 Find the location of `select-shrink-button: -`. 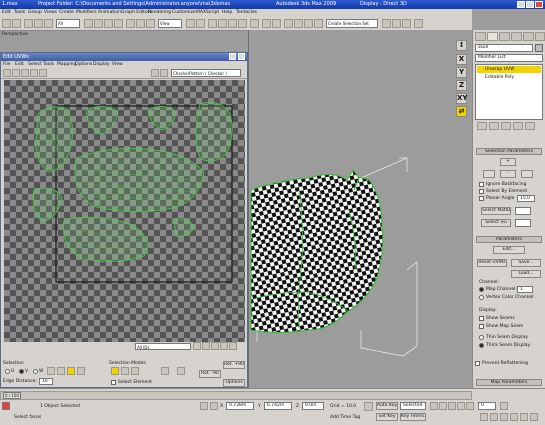

select-shrink-button: - is located at coordinates (508, 174).